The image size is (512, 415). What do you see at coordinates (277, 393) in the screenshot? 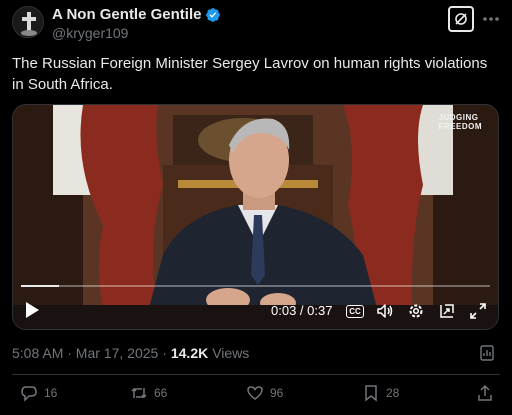
I see `like-count: 96` at bounding box center [277, 393].